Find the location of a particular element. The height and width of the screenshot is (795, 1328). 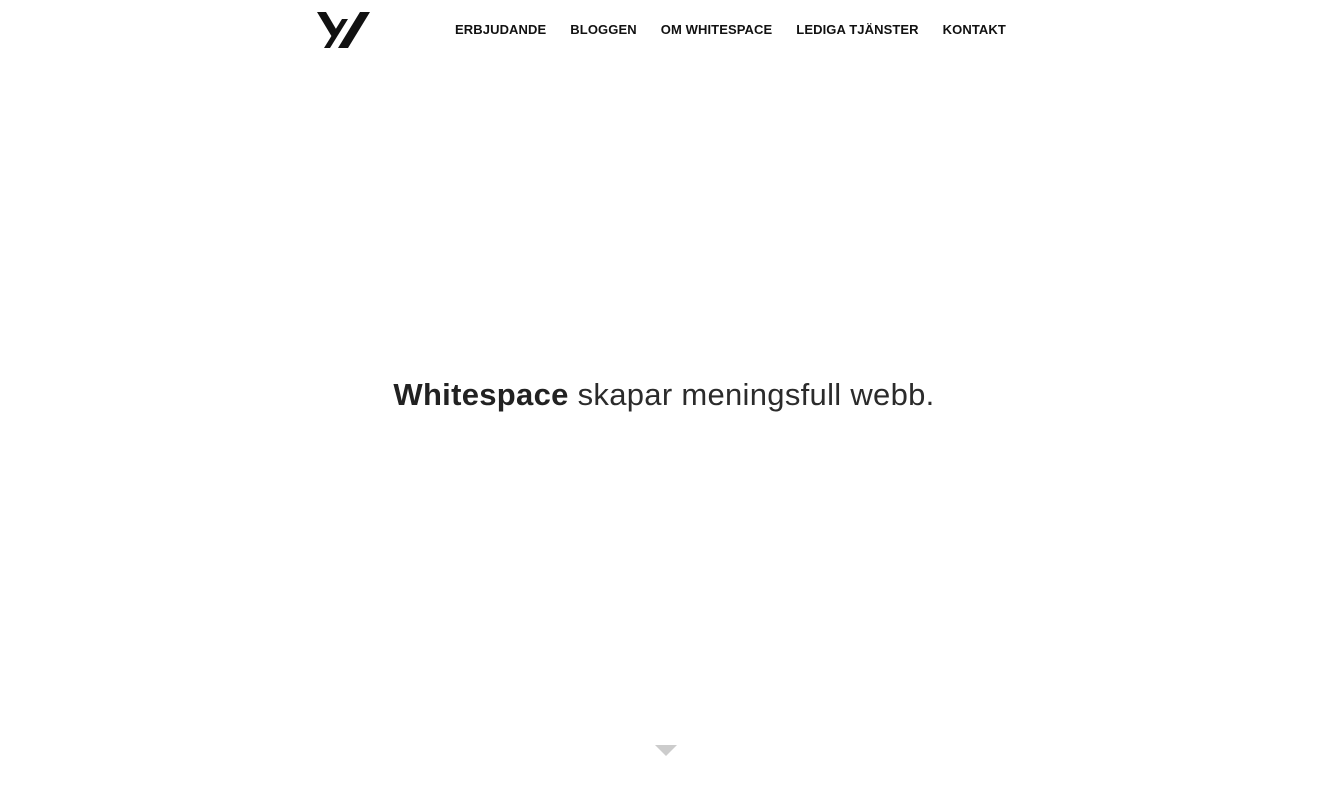

hero-tagline: skapar meningsfull webb. is located at coordinates (756, 394).